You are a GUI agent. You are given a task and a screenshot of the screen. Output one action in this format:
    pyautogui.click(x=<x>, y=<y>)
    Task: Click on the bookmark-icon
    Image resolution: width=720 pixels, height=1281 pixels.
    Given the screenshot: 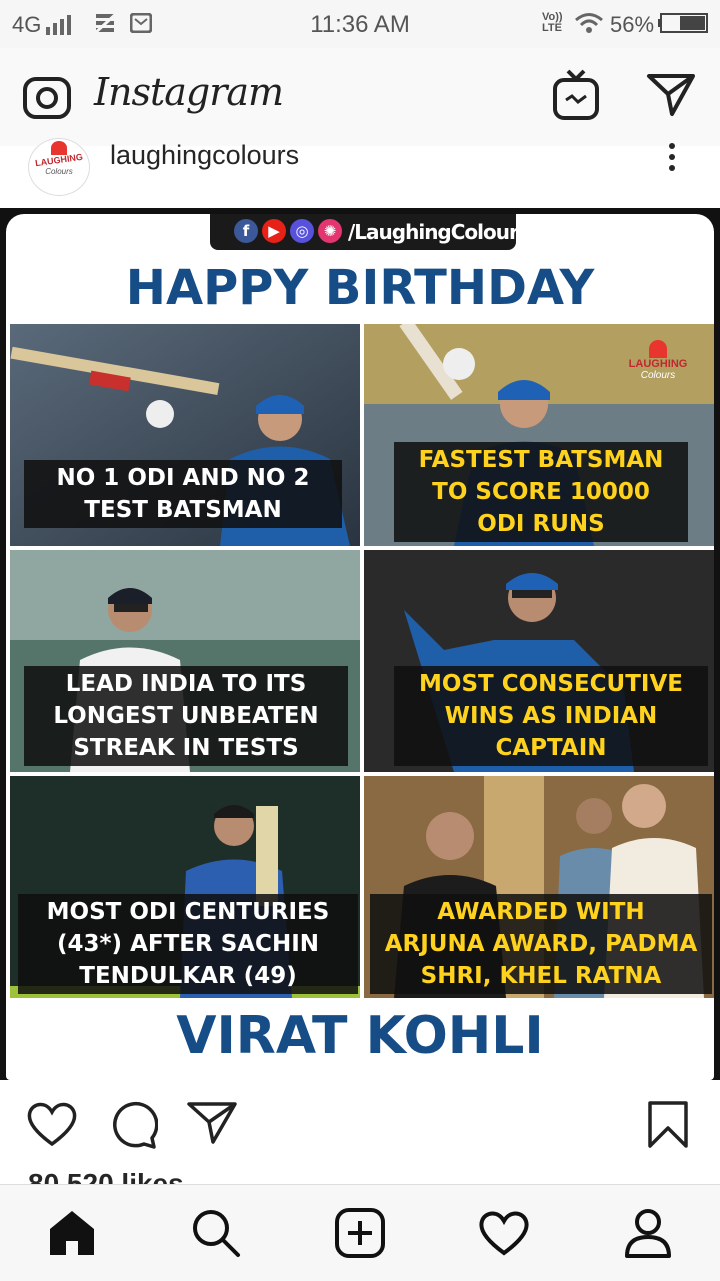 What is the action you would take?
    pyautogui.click(x=668, y=1125)
    